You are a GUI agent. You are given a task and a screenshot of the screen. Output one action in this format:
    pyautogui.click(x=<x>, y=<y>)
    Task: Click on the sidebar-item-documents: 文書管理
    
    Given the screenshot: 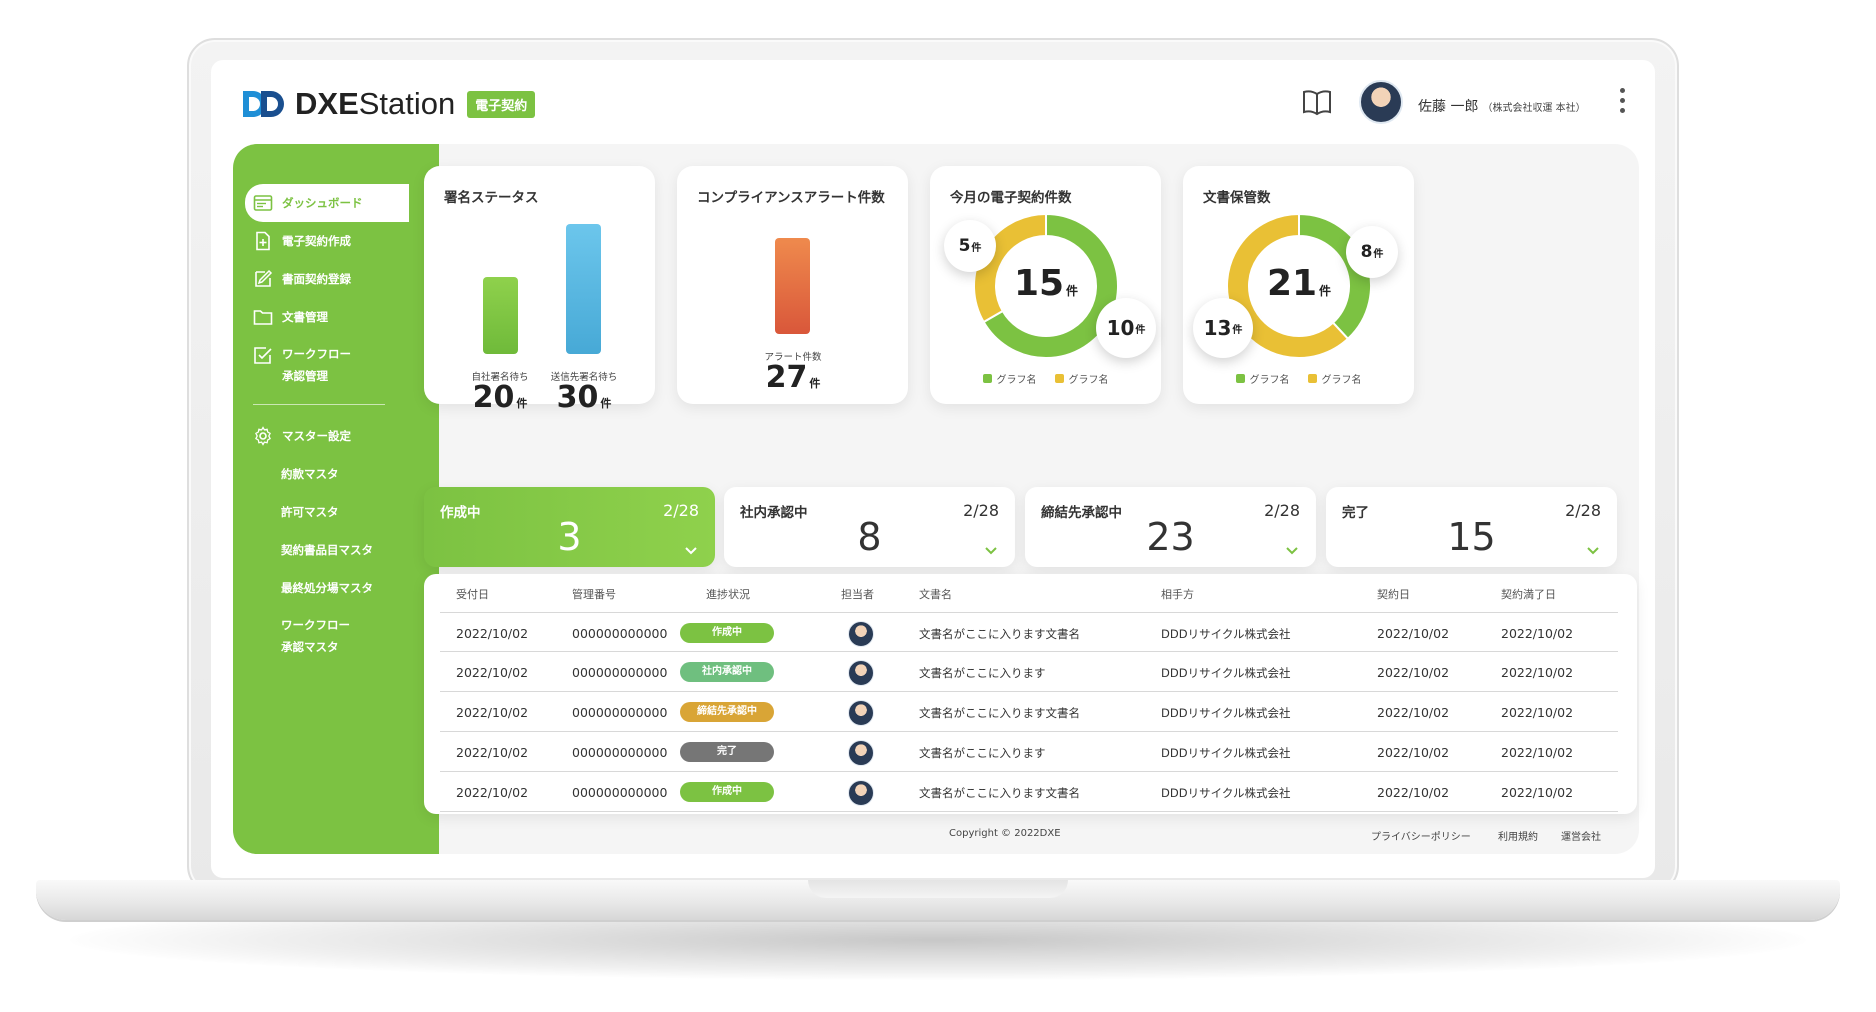 What is the action you would take?
    pyautogui.click(x=321, y=317)
    